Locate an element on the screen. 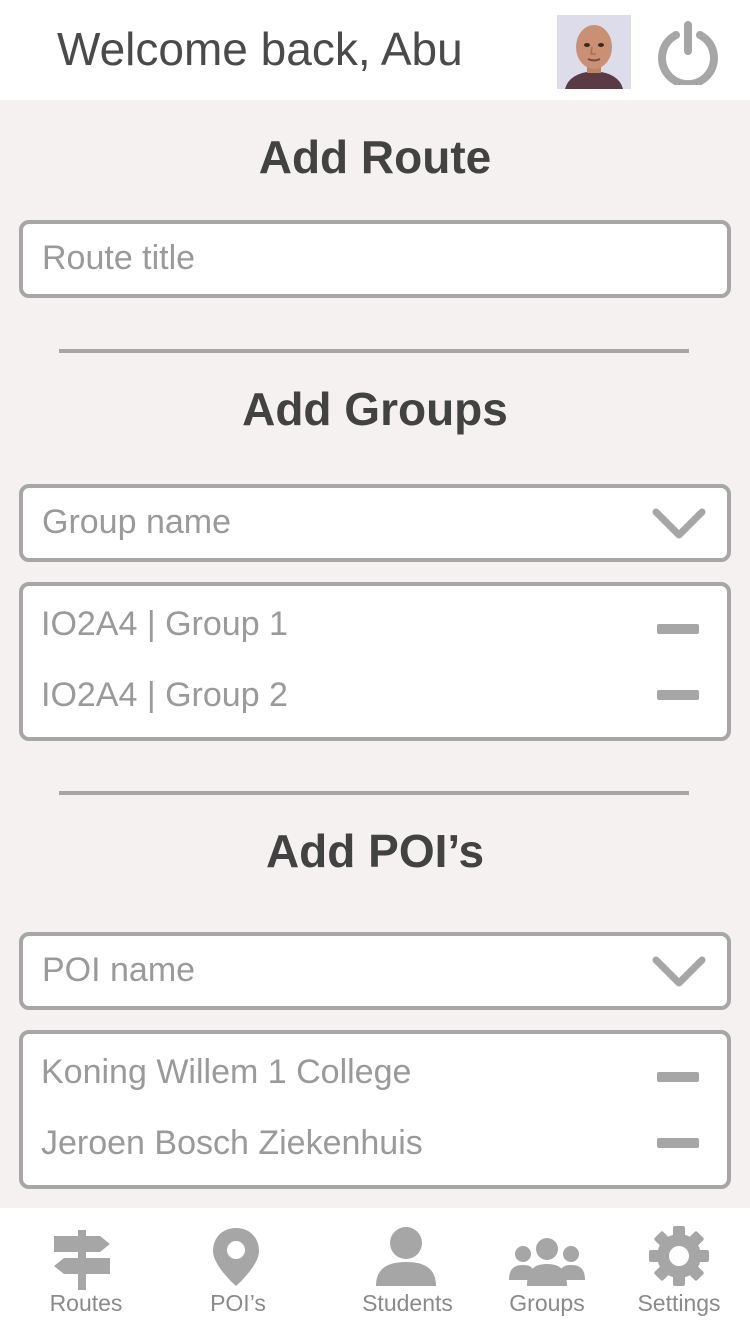 This screenshot has height=1334, width=750. tab-label: Routes is located at coordinates (86, 1303).